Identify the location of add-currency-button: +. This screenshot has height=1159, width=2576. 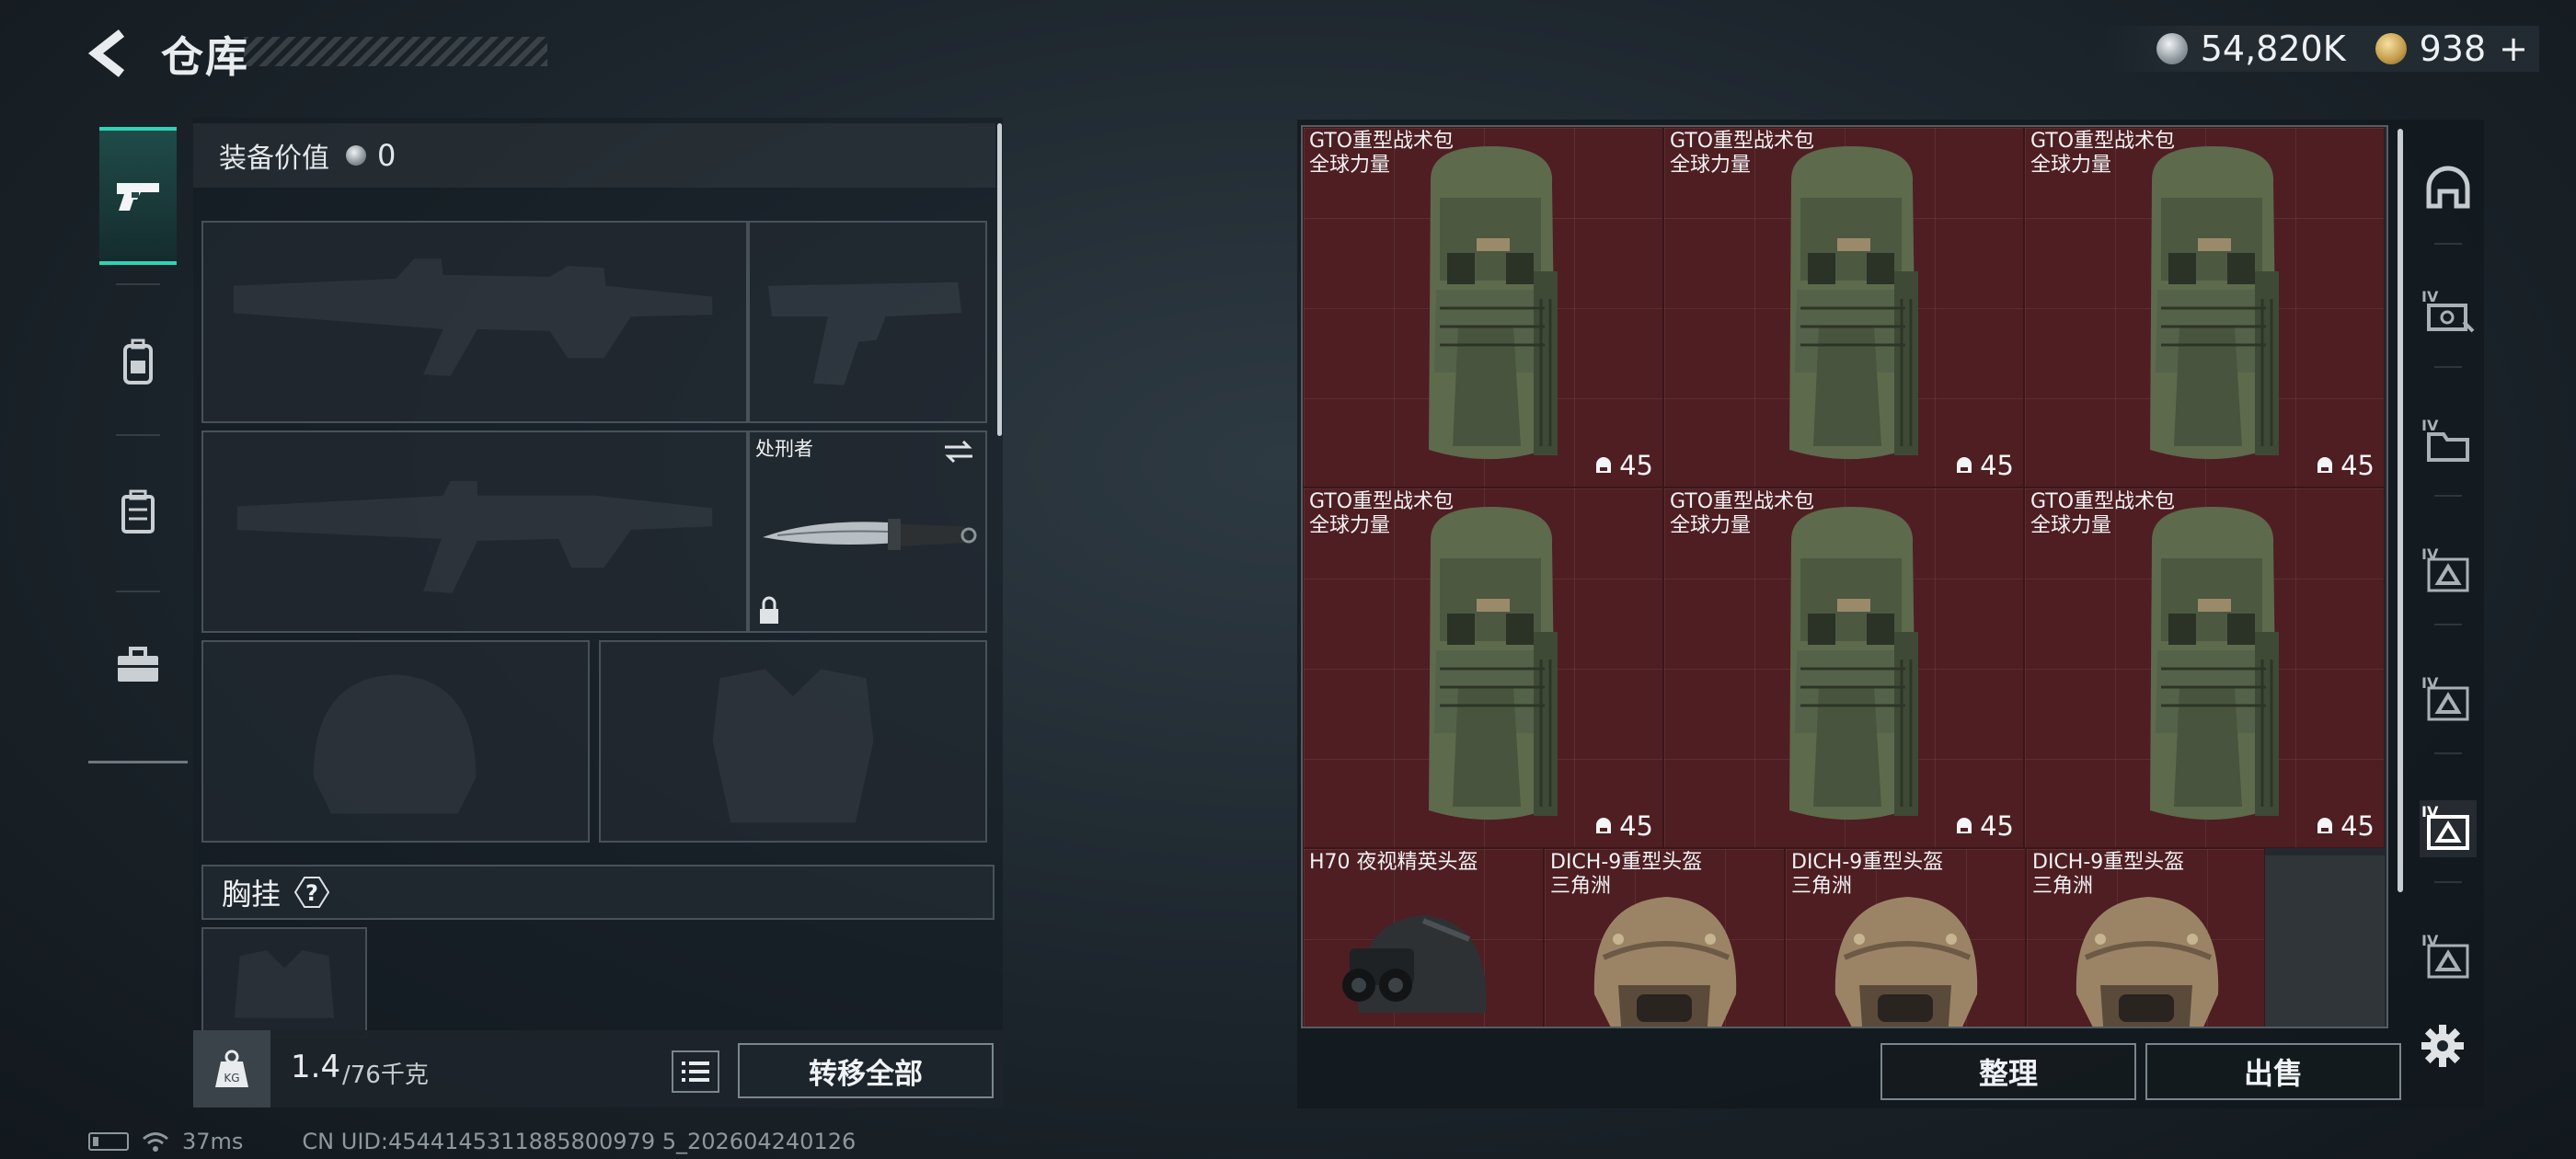
(2513, 49).